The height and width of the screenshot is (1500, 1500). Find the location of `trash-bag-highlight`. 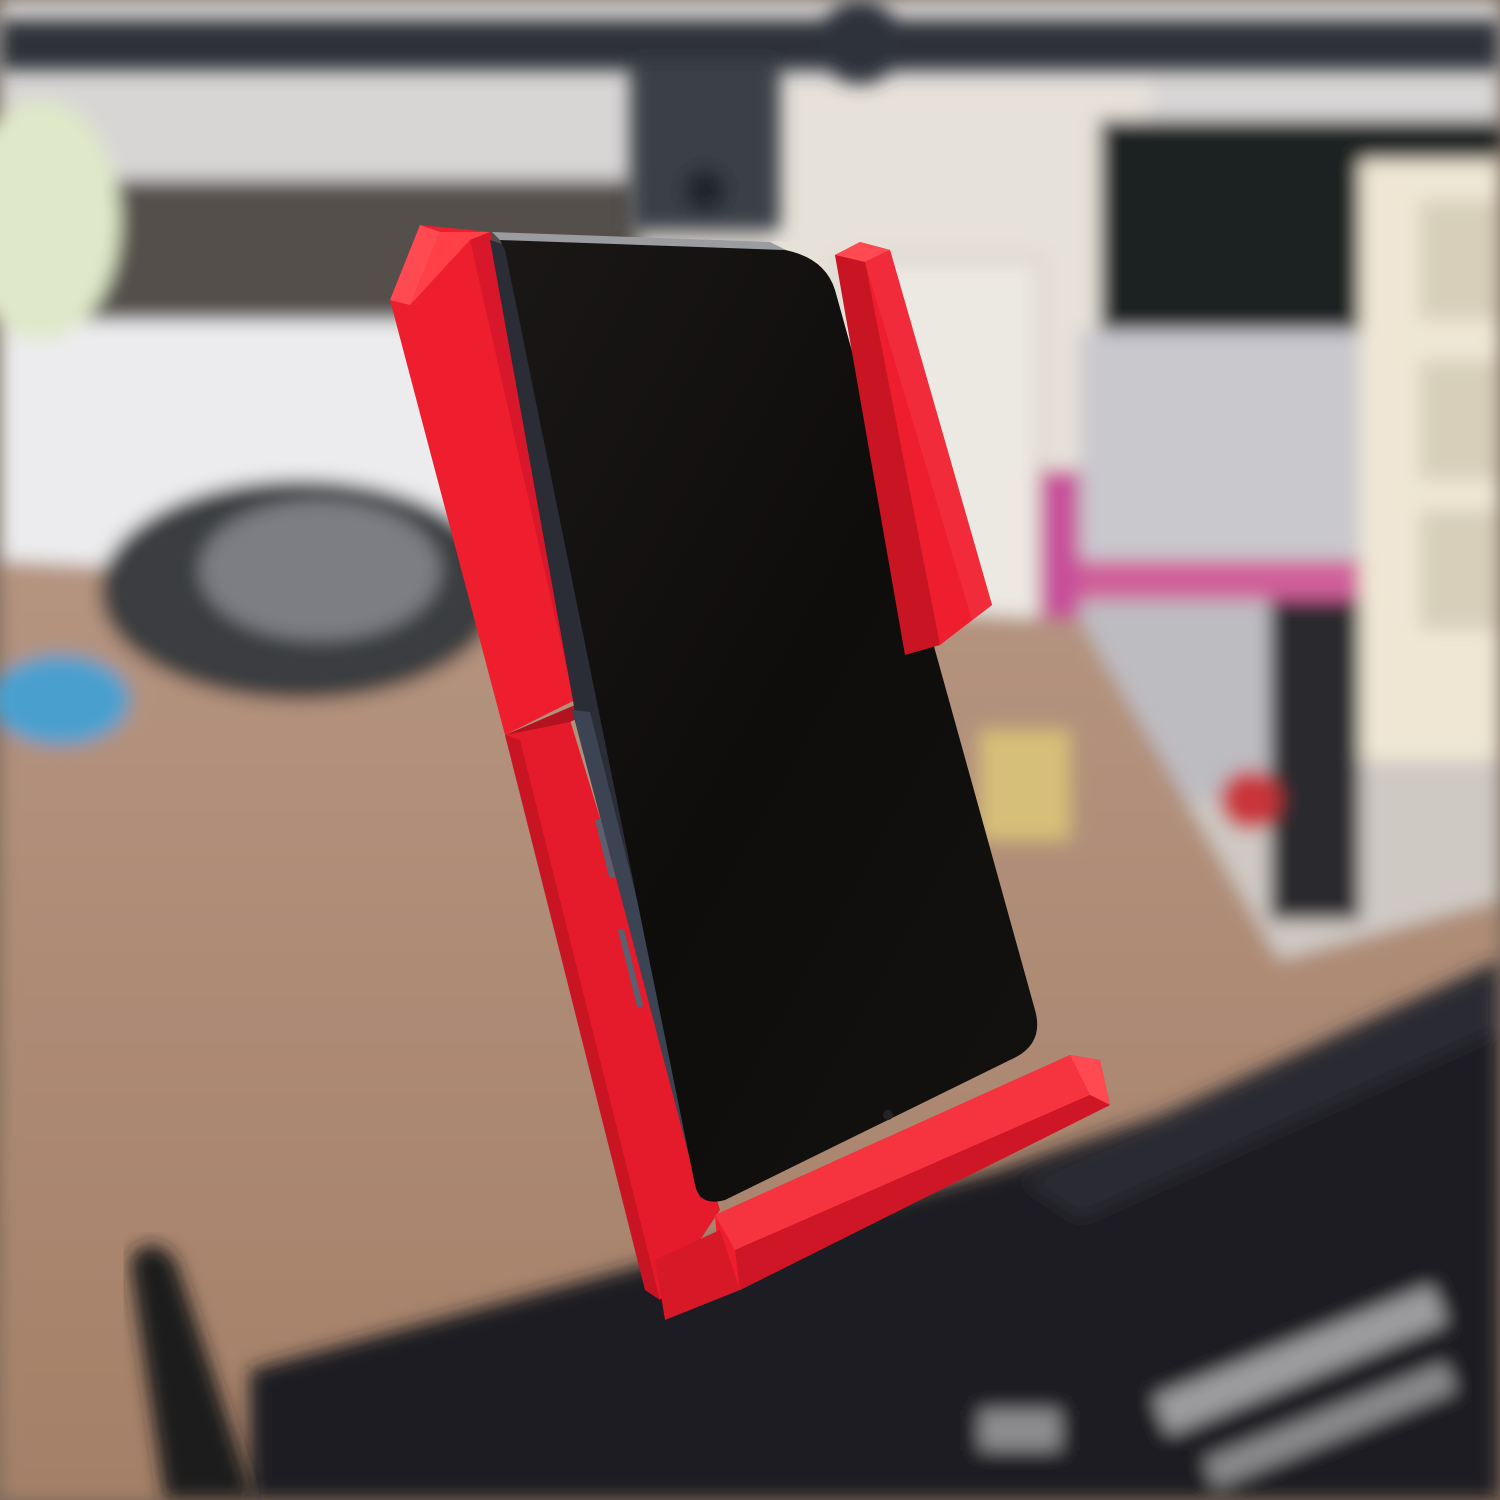

trash-bag-highlight is located at coordinates (320, 570).